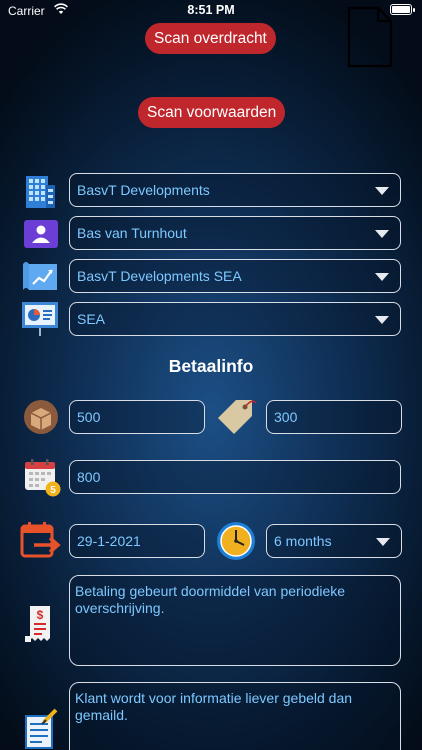 The height and width of the screenshot is (750, 422). Describe the element at coordinates (41, 234) in the screenshot. I see `contact-card-icon` at that location.